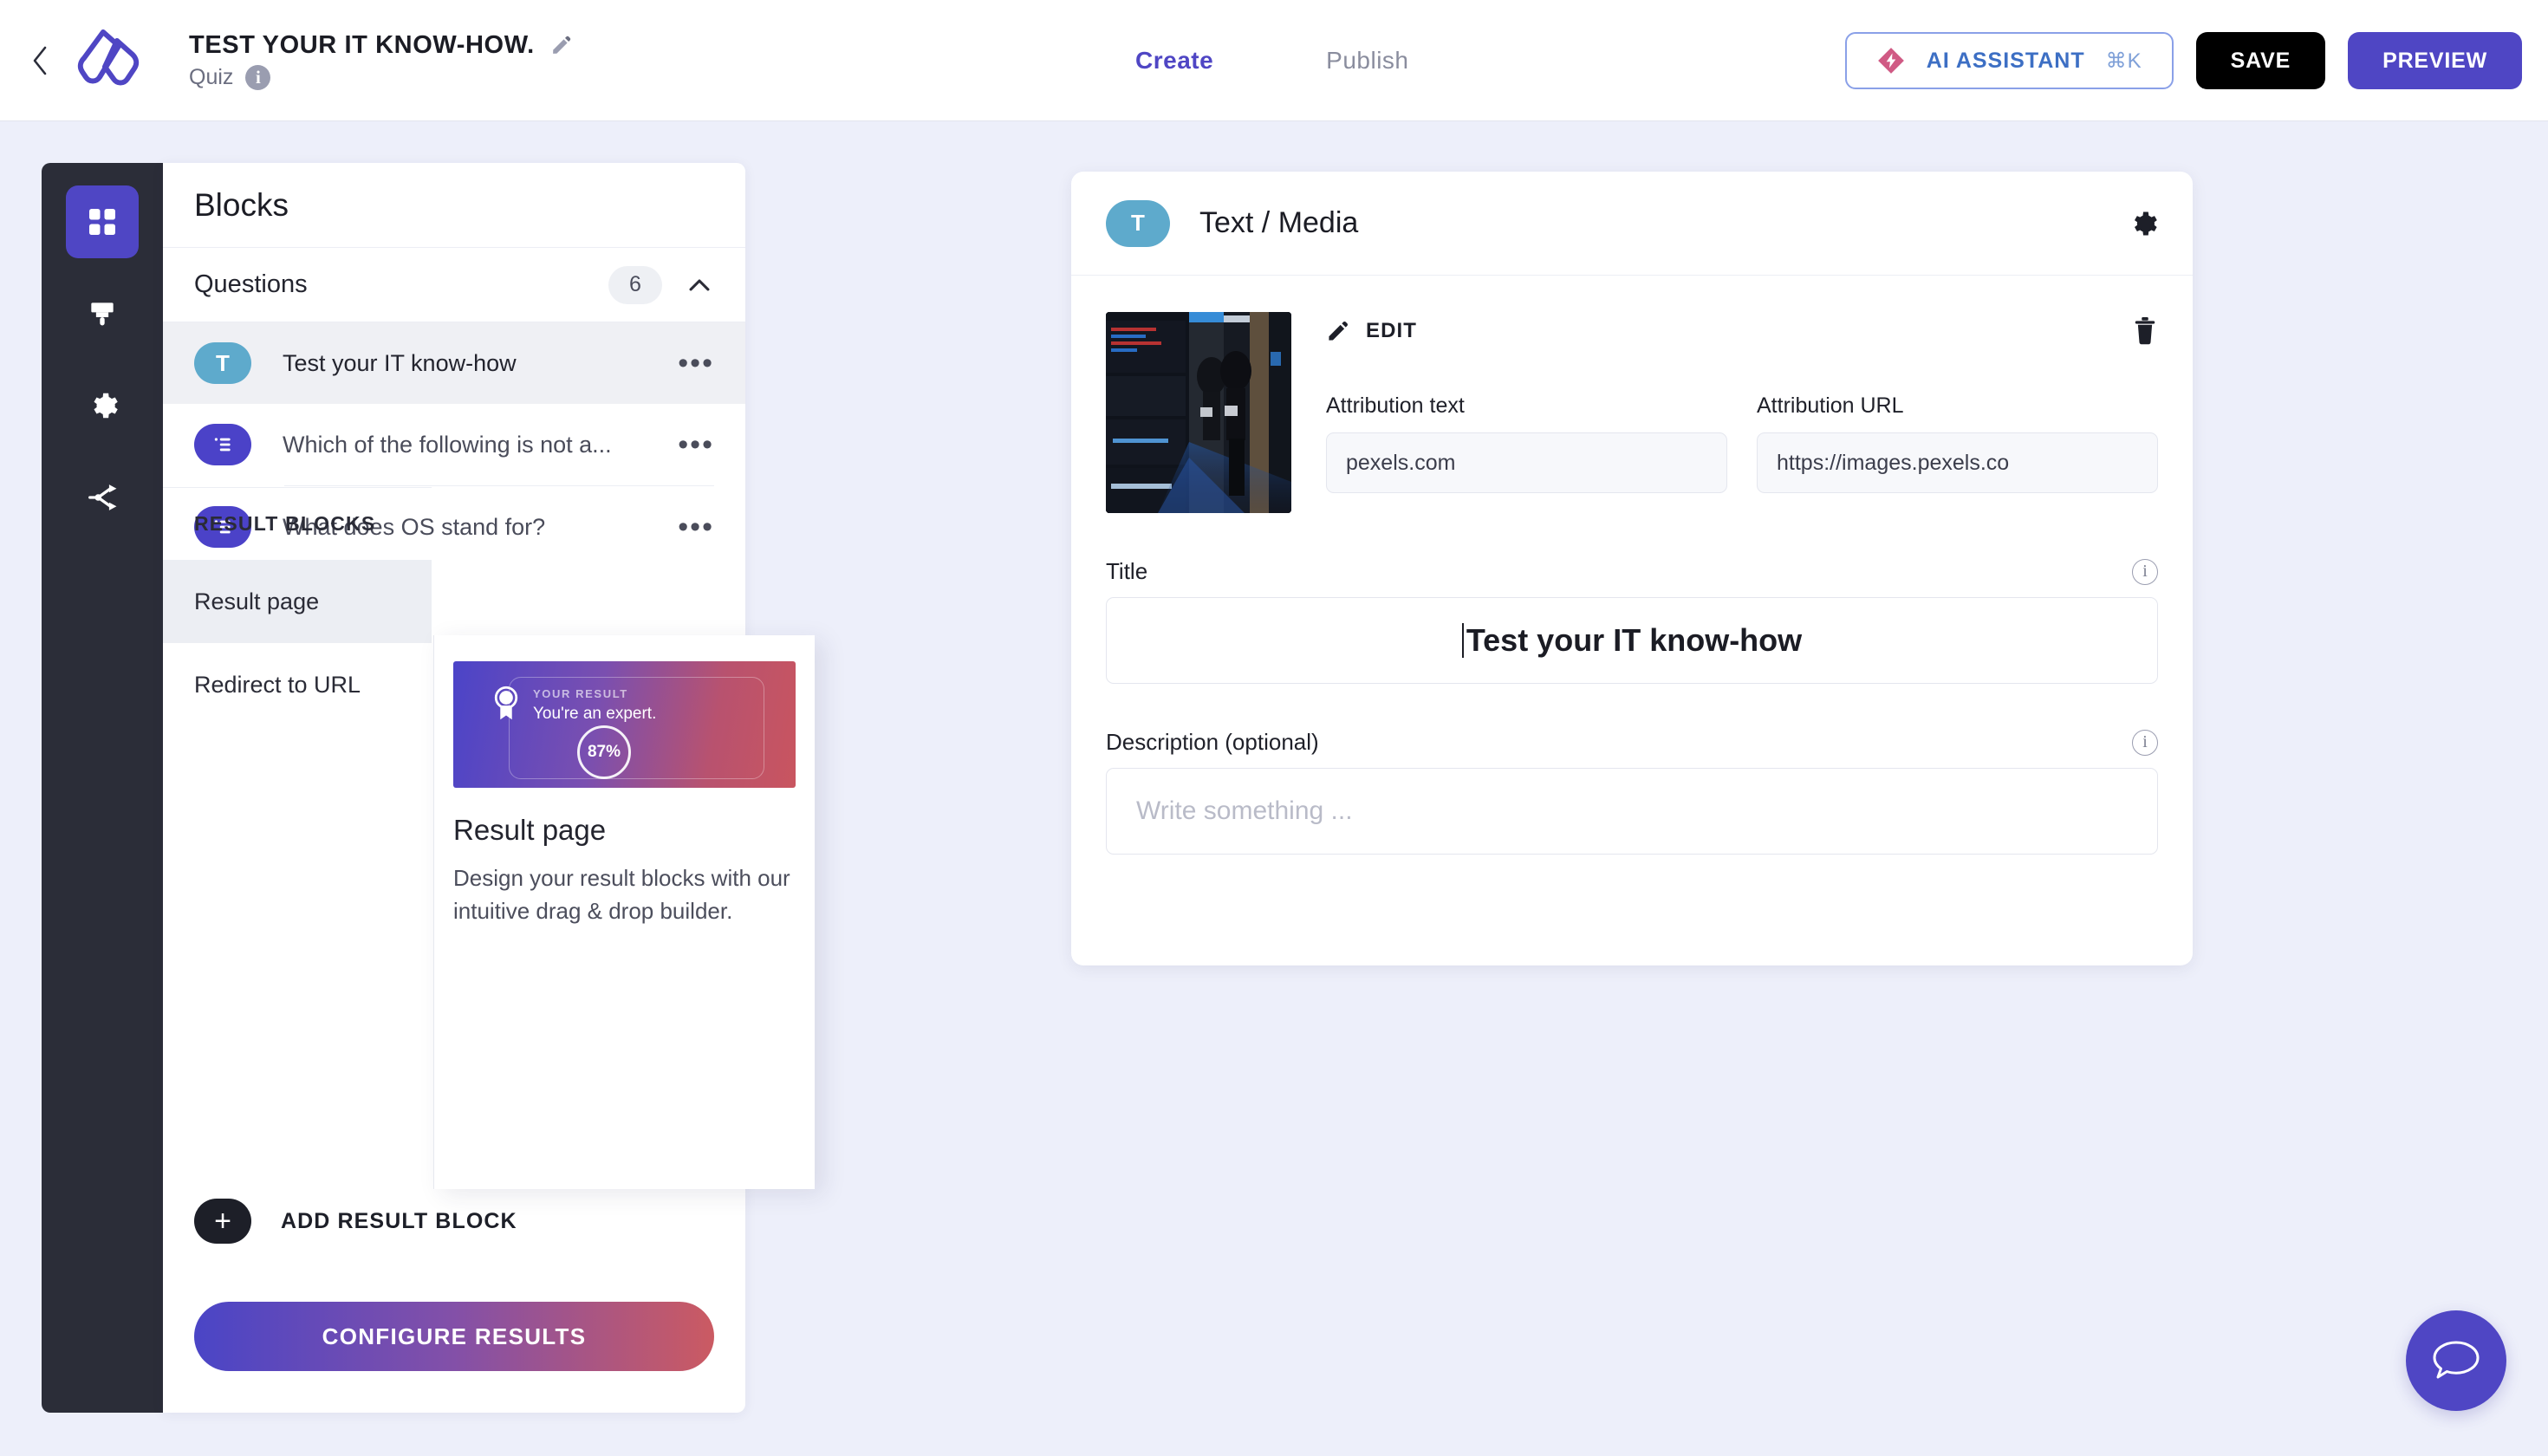  What do you see at coordinates (580, 693) in the screenshot?
I see `thumbnail-kicker: YOUR RESULT` at bounding box center [580, 693].